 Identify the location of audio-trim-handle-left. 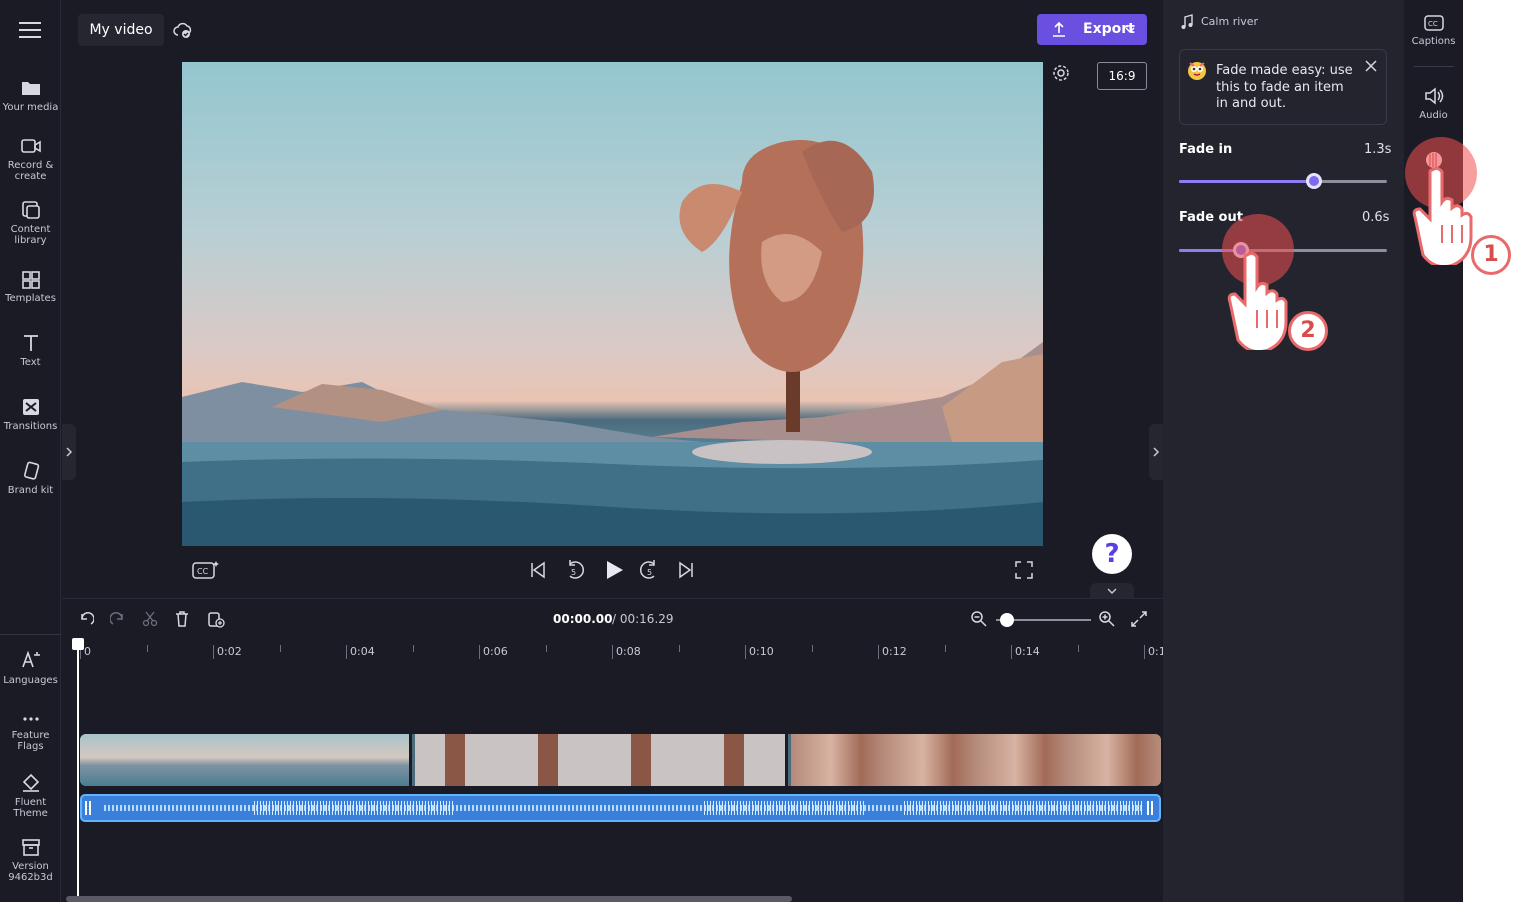
(88, 808).